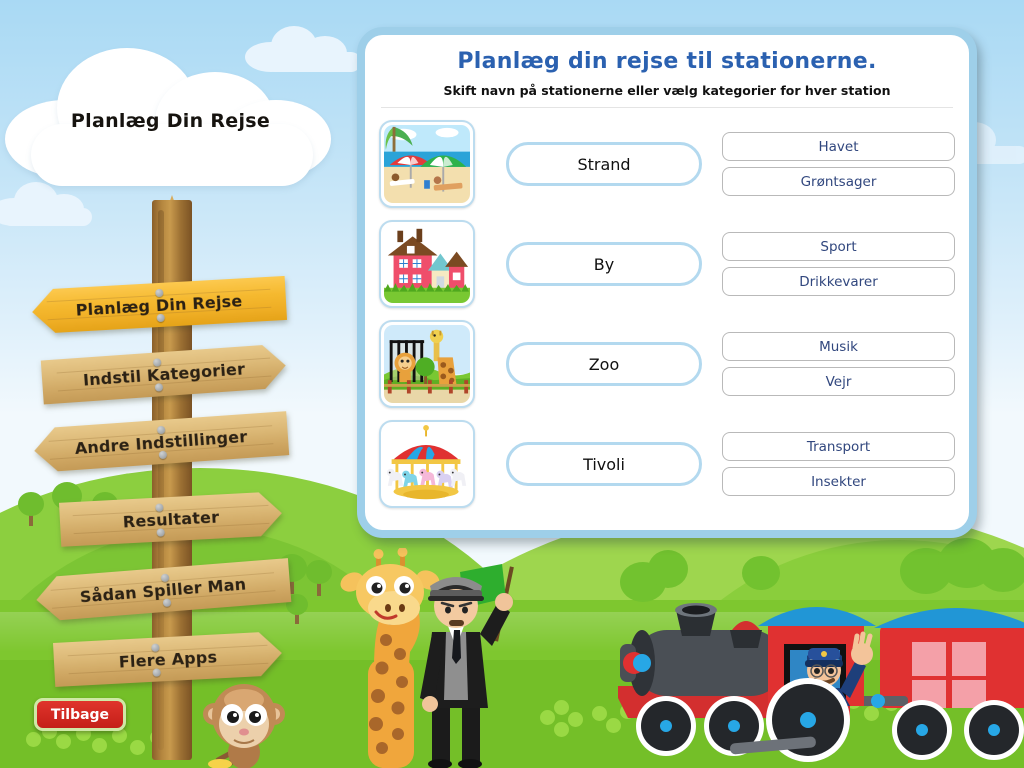  I want to click on category-button: Havet, so click(838, 146).